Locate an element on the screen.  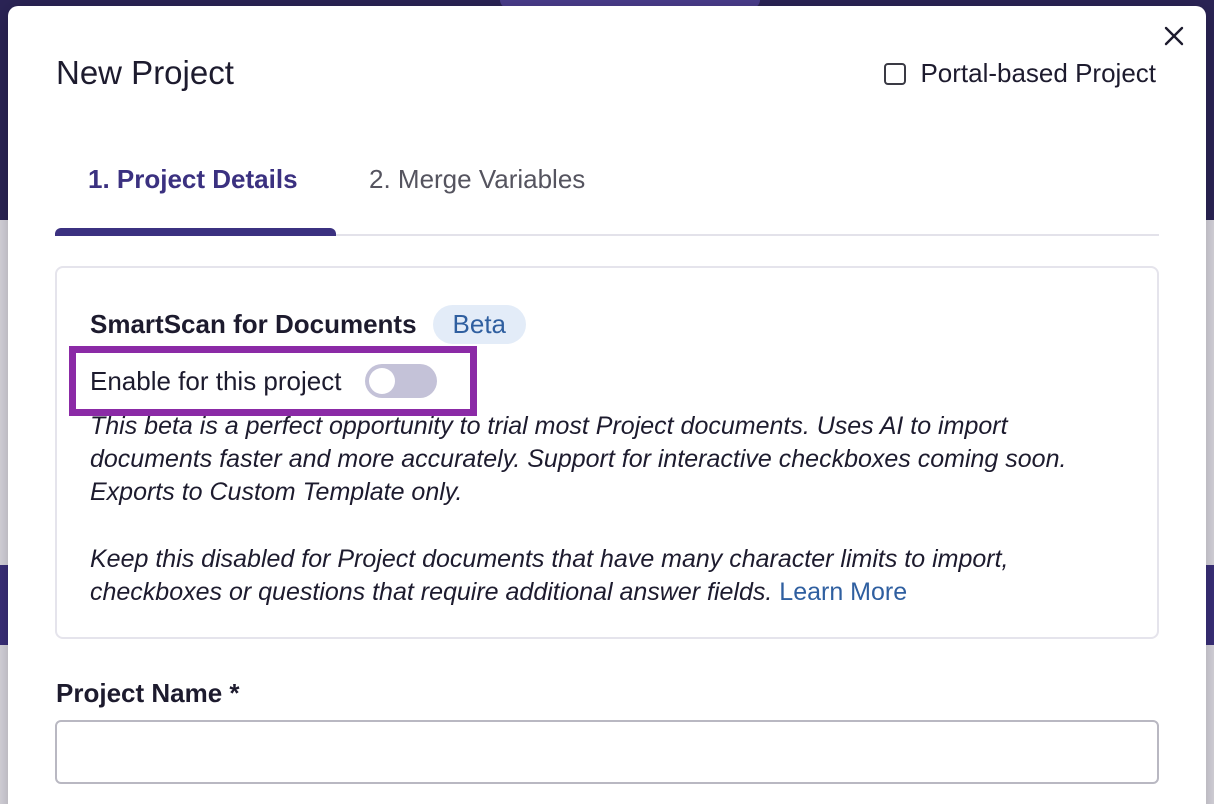
modal-title: New Project is located at coordinates (145, 72).